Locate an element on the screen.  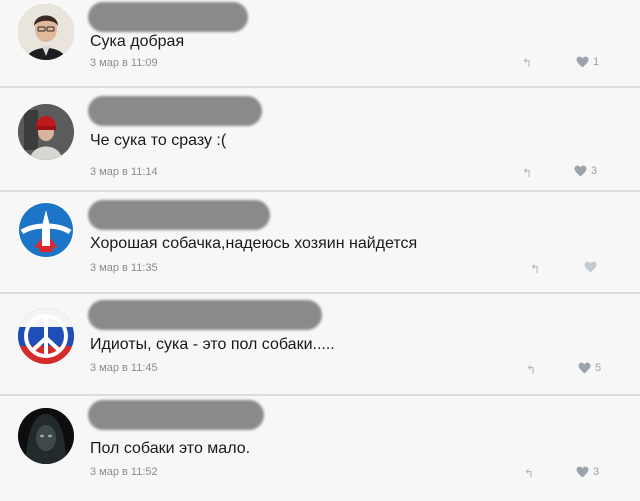
like-button is located at coordinates (592, 267).